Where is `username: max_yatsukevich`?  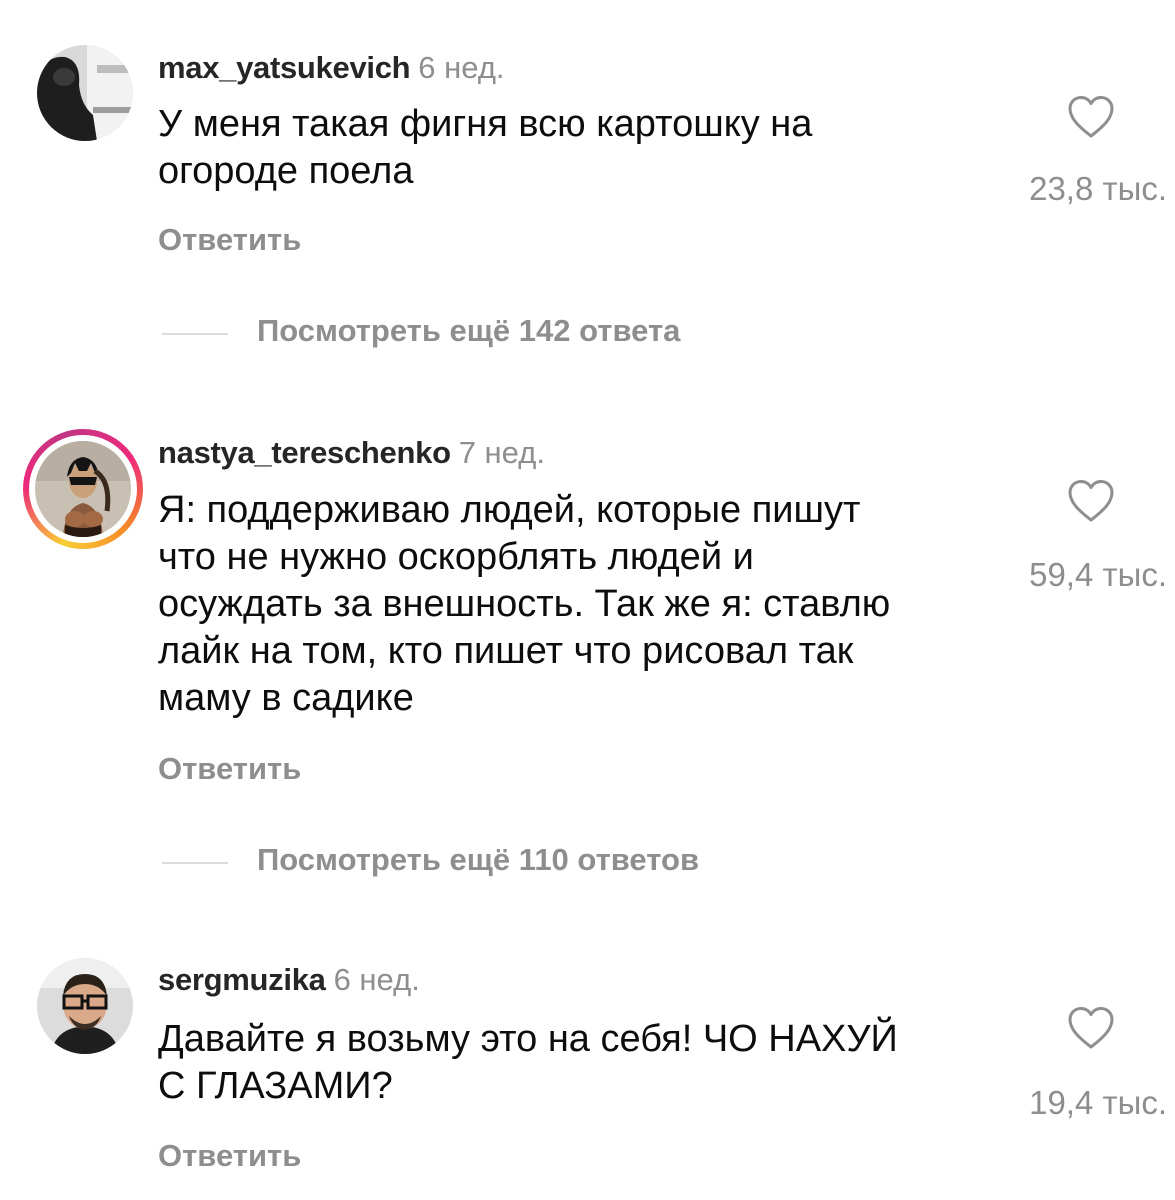 username: max_yatsukevich is located at coordinates (284, 67).